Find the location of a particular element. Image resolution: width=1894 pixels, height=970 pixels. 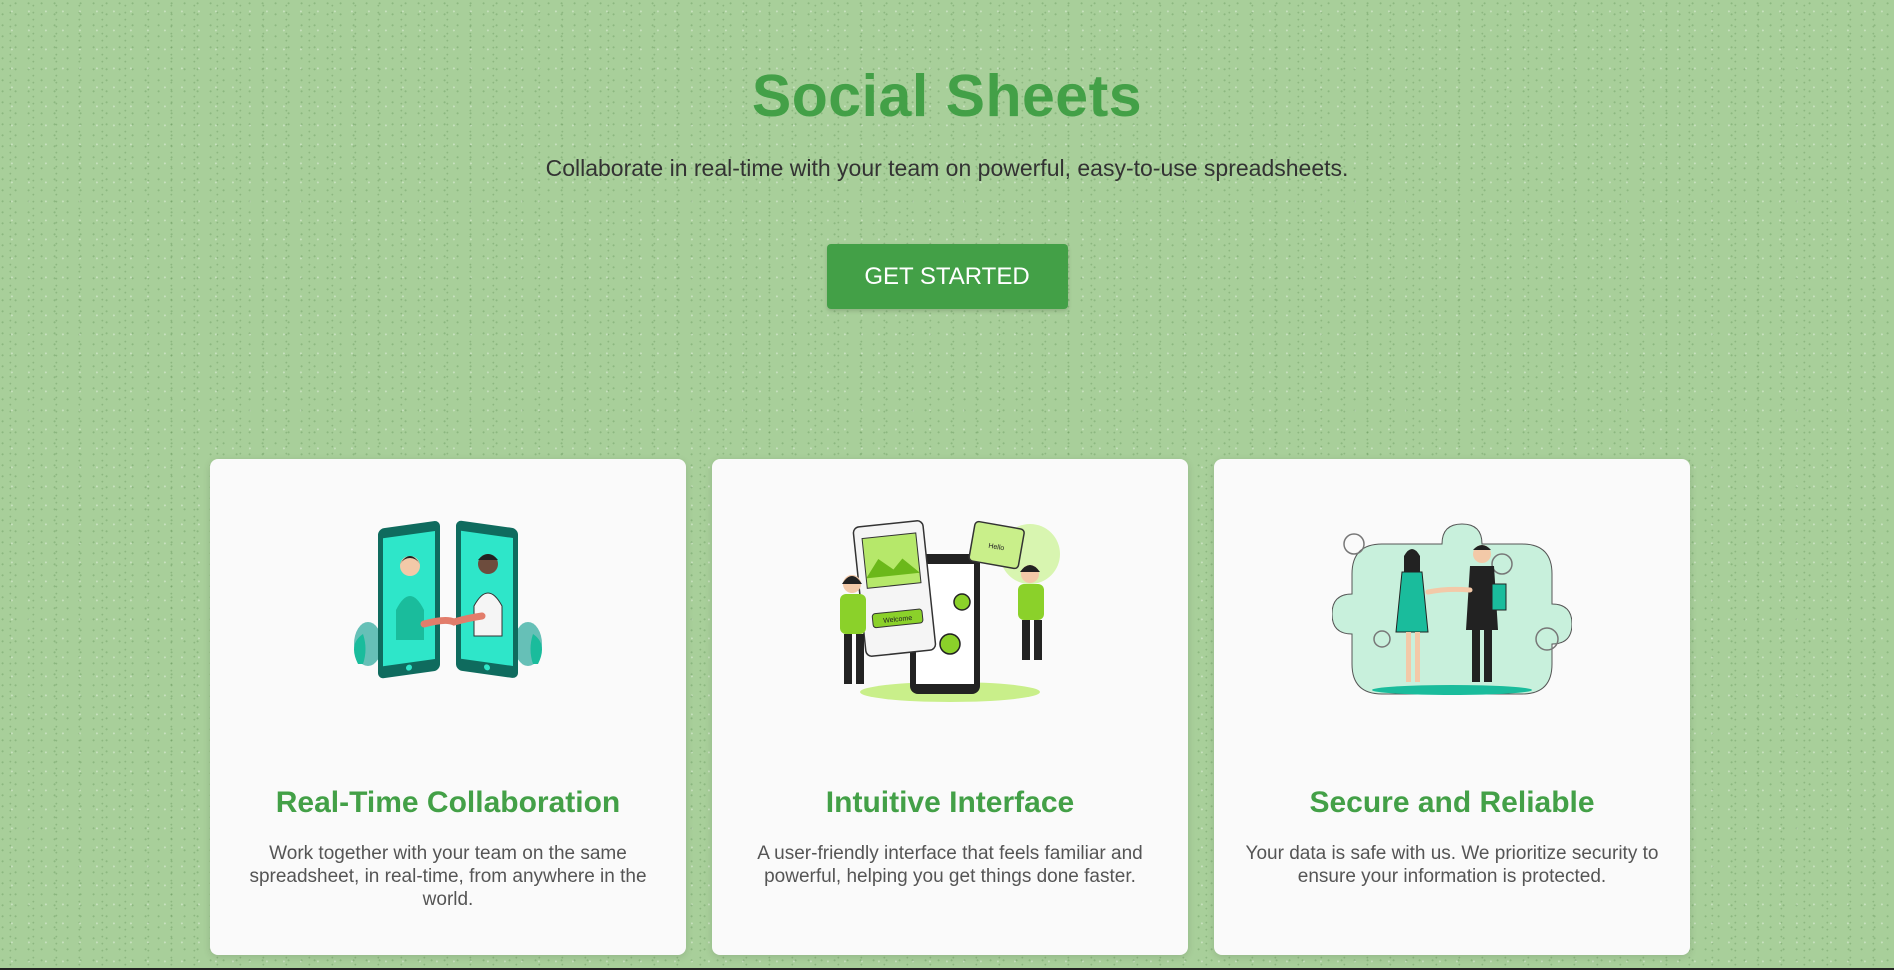

feature-title: Secure and Reliable is located at coordinates (1452, 802).